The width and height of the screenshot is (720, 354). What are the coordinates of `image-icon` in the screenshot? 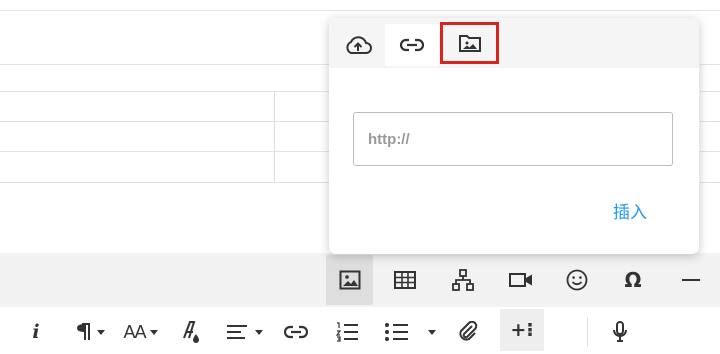 It's located at (349, 280).